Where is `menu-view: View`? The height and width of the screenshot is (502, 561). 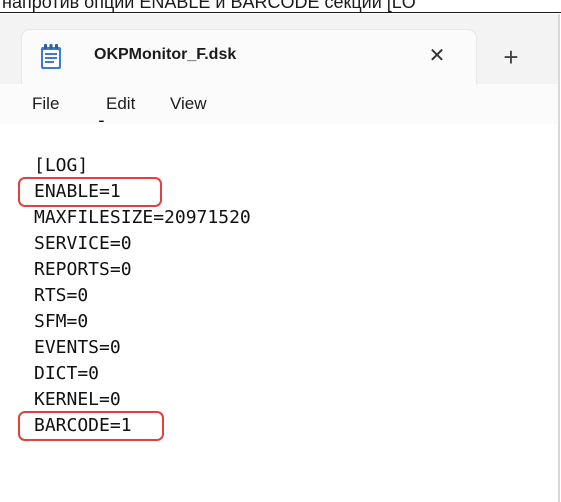
menu-view: View is located at coordinates (188, 104).